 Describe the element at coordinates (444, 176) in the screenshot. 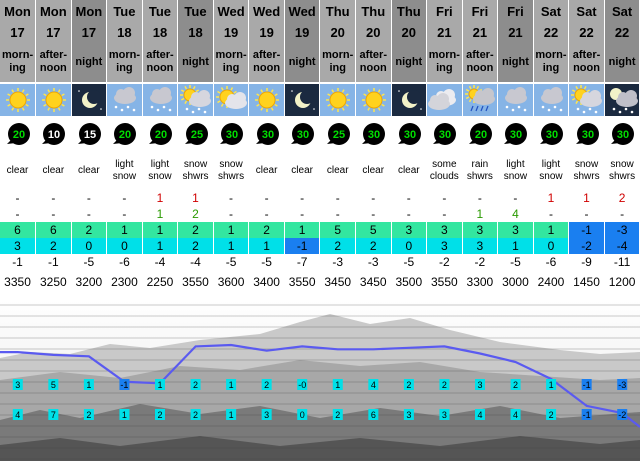

I see `weather-description: clouds` at that location.